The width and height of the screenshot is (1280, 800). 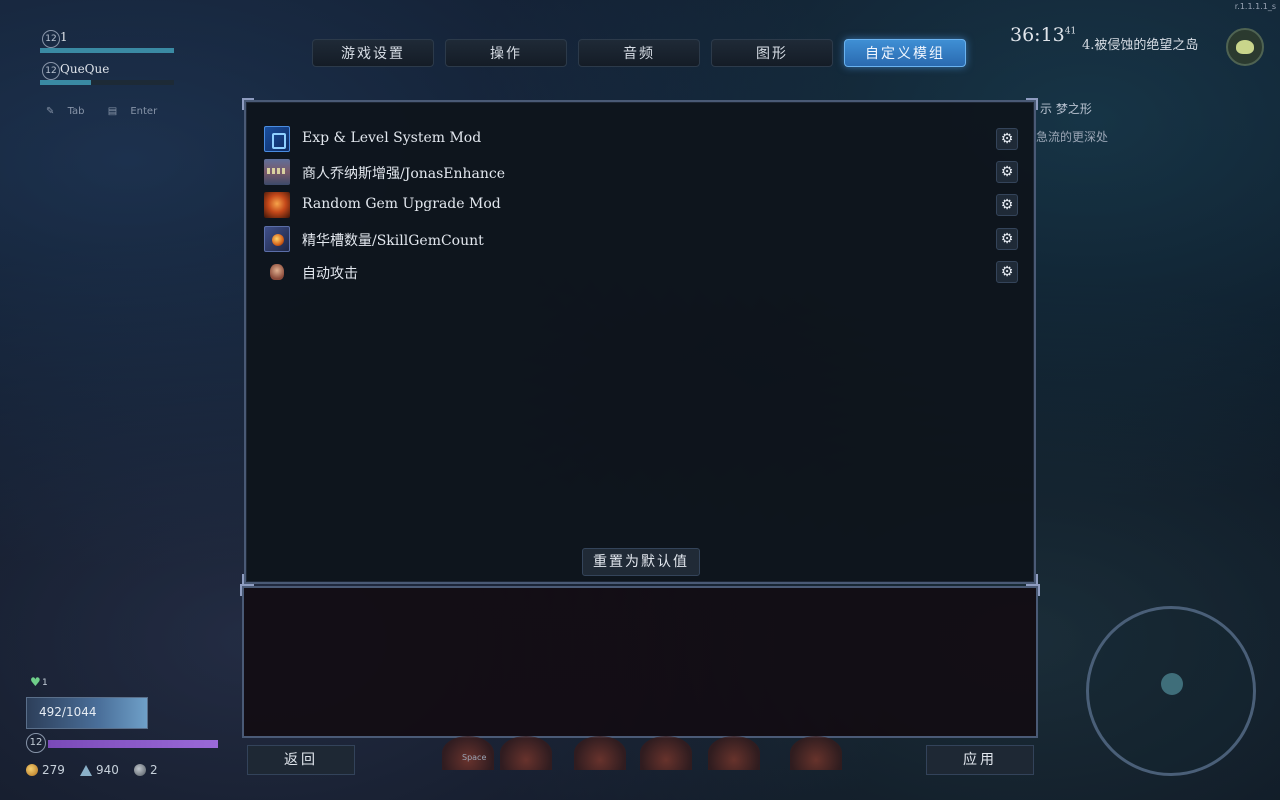 What do you see at coordinates (506, 53) in the screenshot?
I see `tab-controls: 操作` at bounding box center [506, 53].